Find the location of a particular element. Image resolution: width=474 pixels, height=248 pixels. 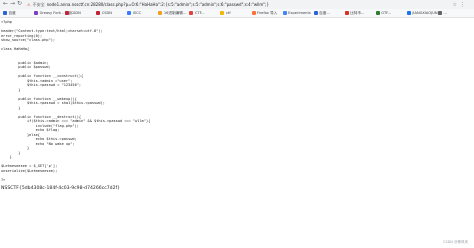

security-label: 不安全 is located at coordinates (38, 4).